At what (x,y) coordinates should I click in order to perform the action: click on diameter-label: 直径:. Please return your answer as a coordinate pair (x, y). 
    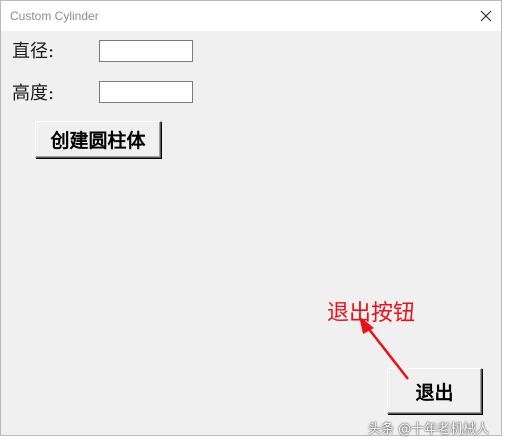
    Looking at the image, I should click on (33, 51).